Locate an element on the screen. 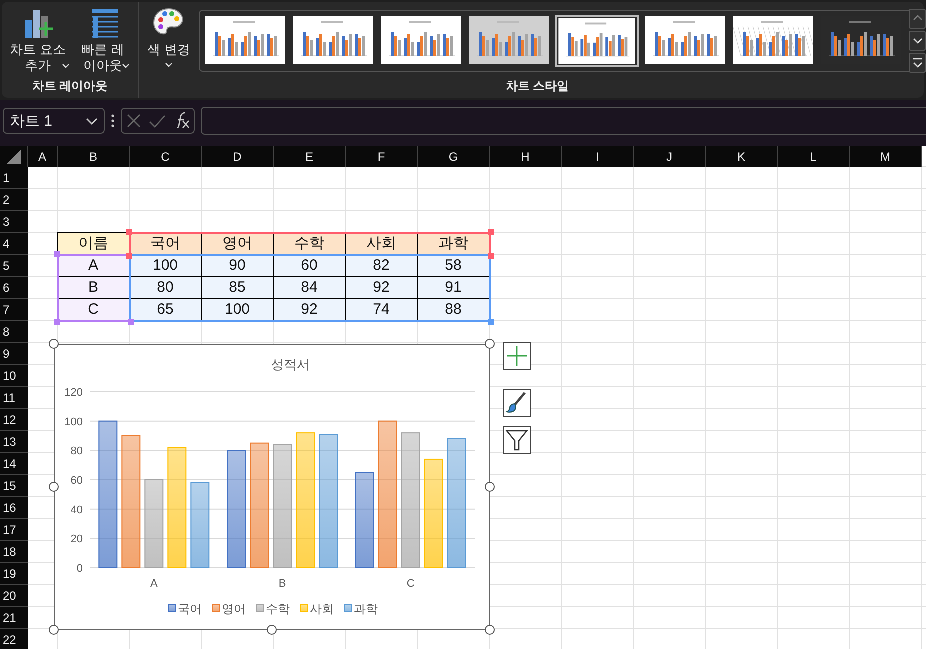 This screenshot has width=926, height=649. column-header: H is located at coordinates (526, 156).